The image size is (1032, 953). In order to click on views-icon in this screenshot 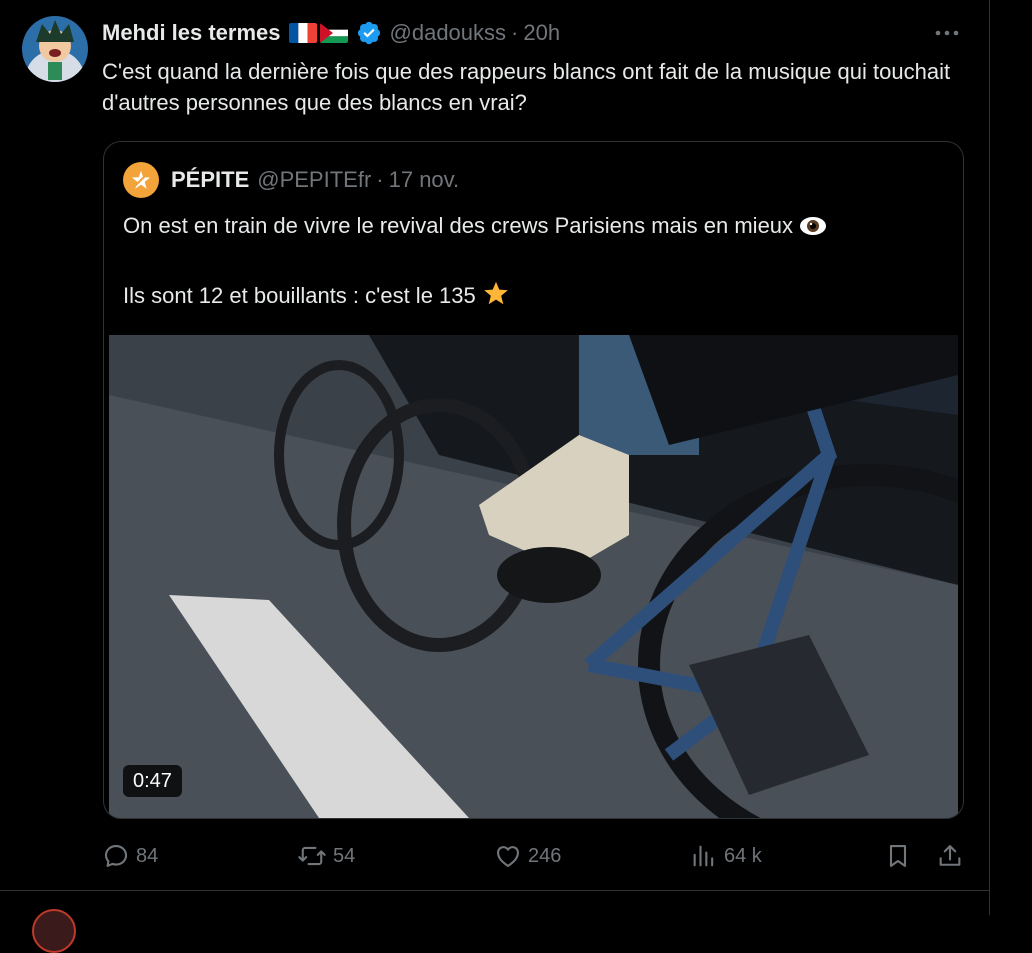, I will do `click(704, 856)`.